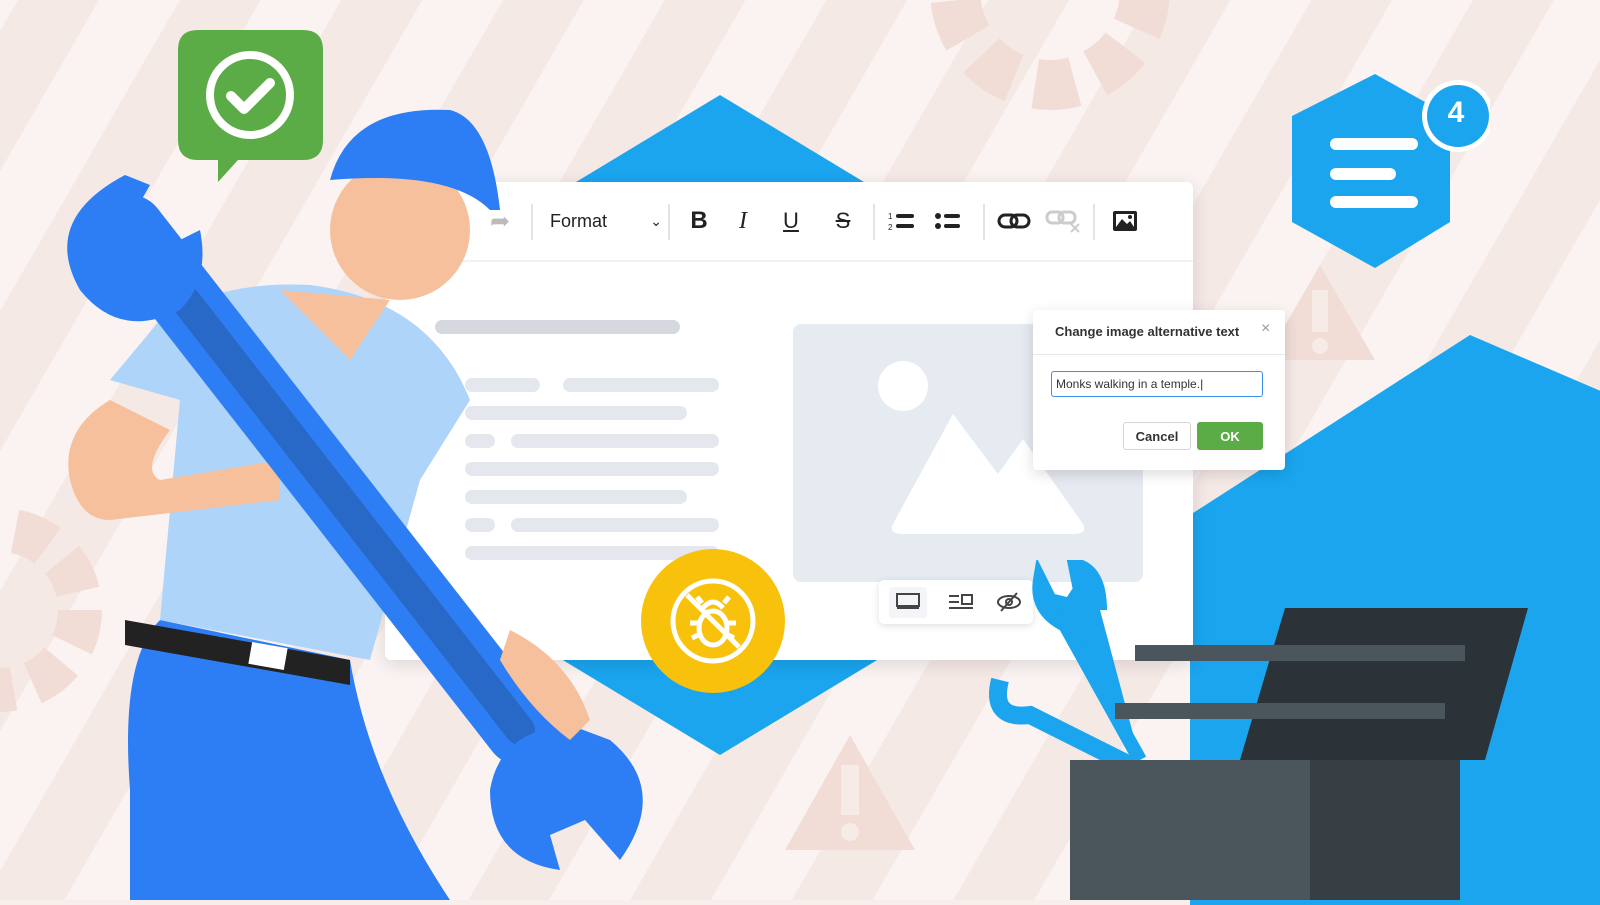 The image size is (1600, 905). I want to click on strikethrough-button: S, so click(843, 221).